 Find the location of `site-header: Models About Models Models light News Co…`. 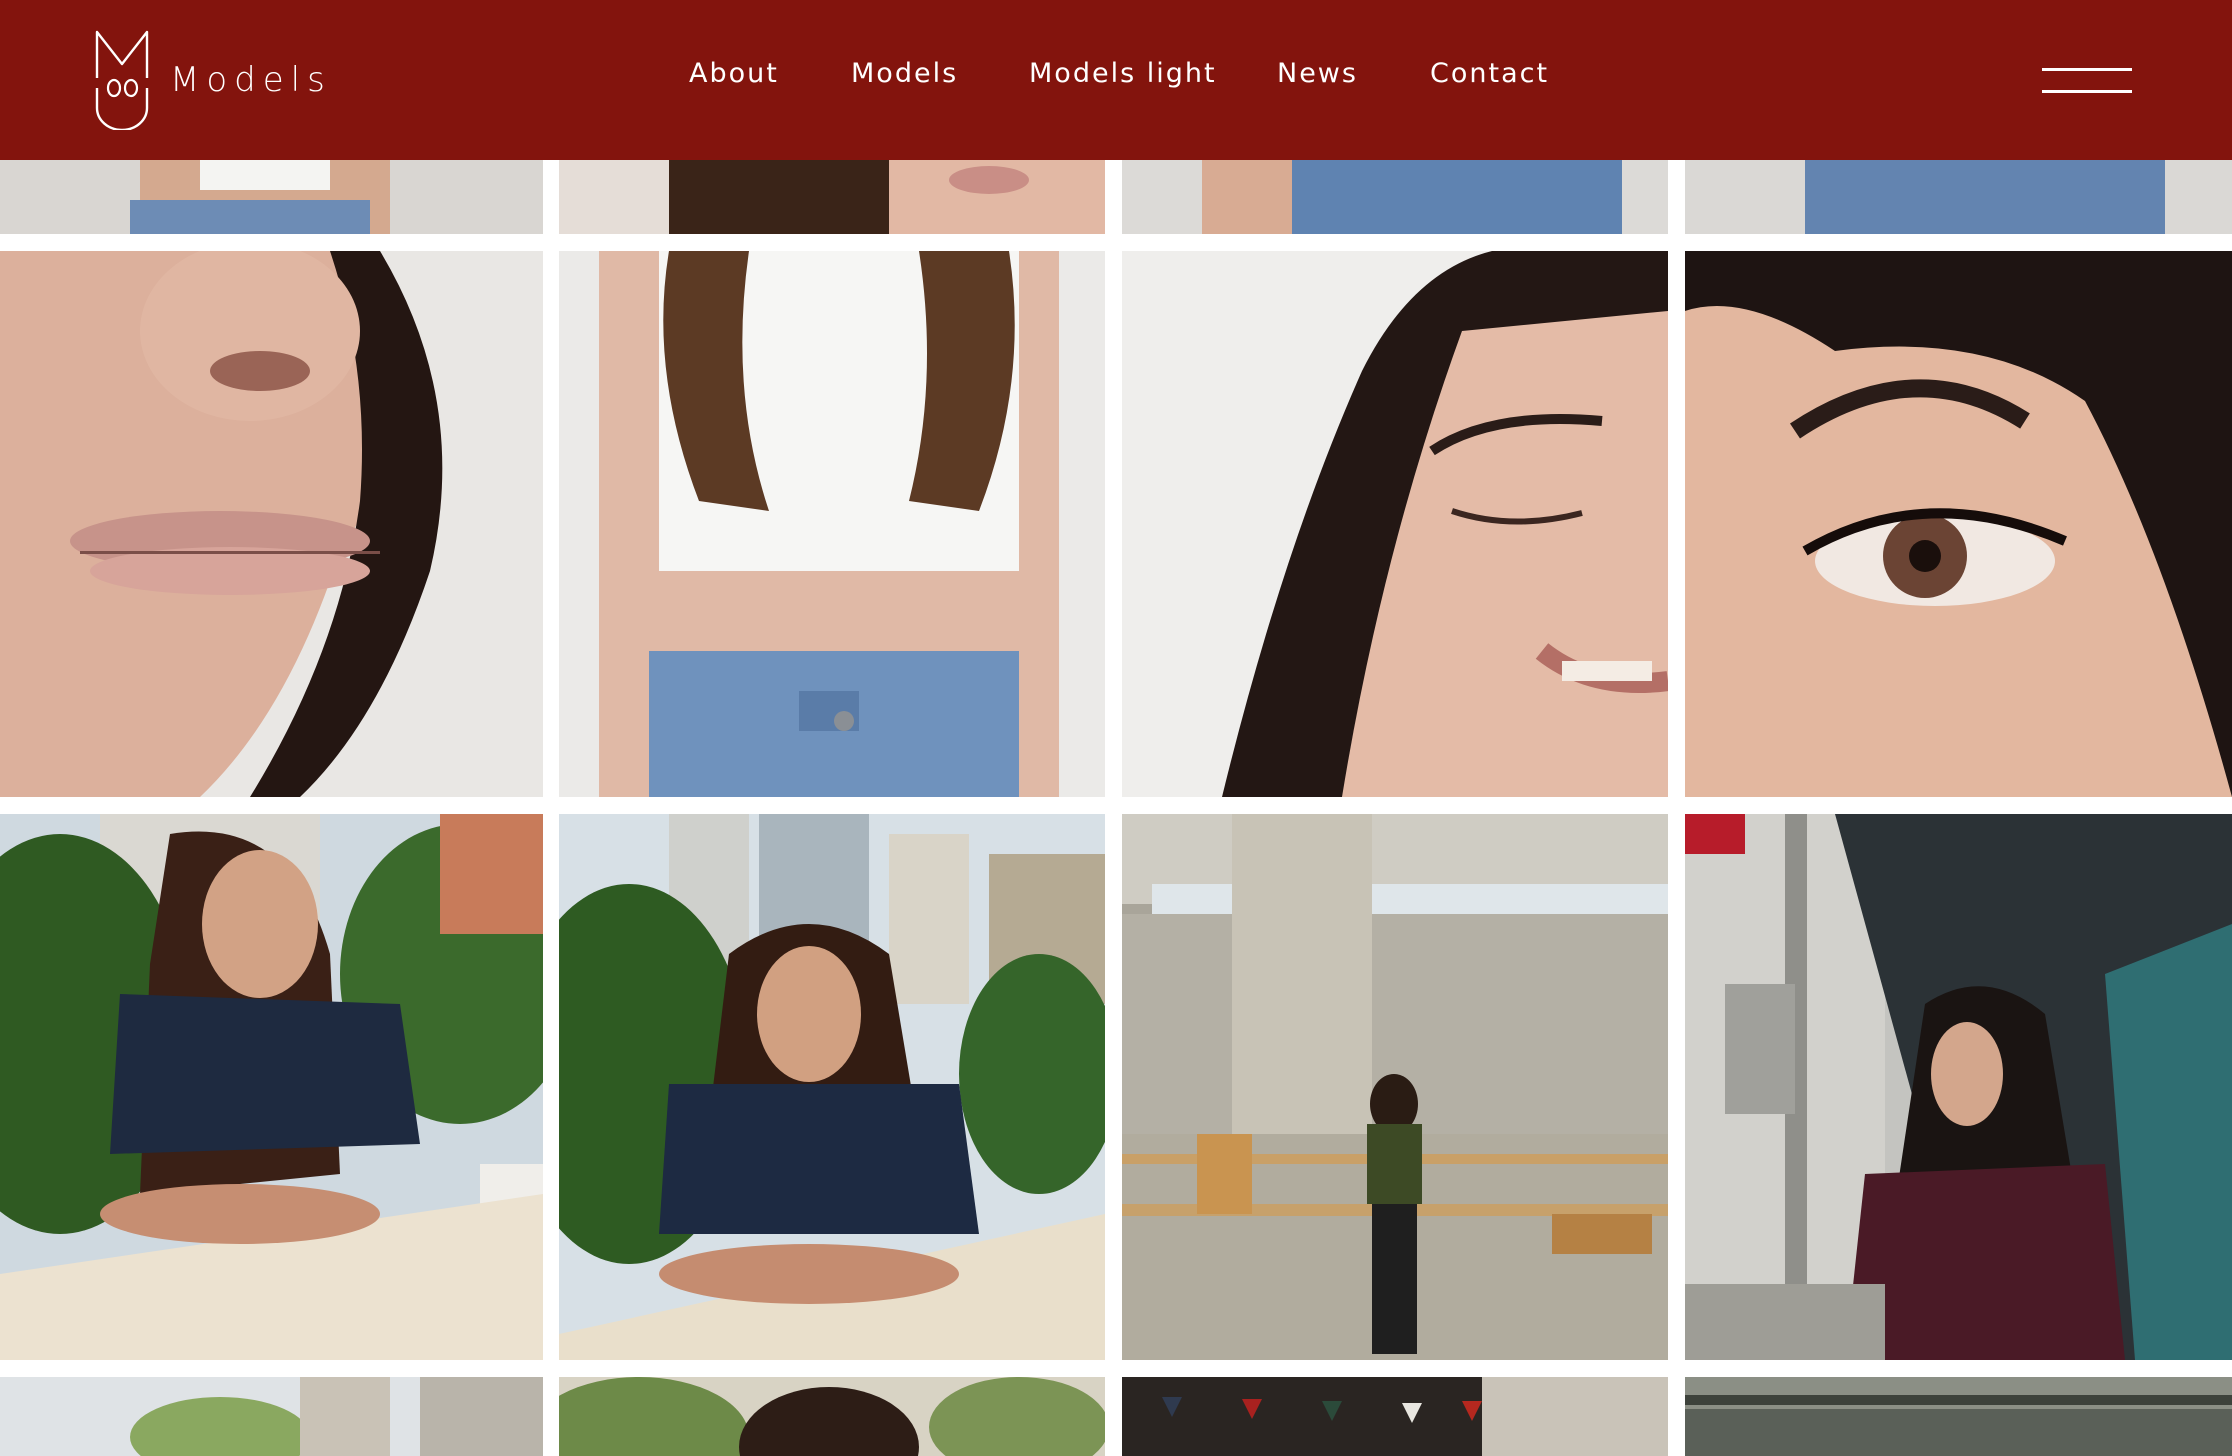

site-header: Models About Models Models light News Co… is located at coordinates (1116, 80).